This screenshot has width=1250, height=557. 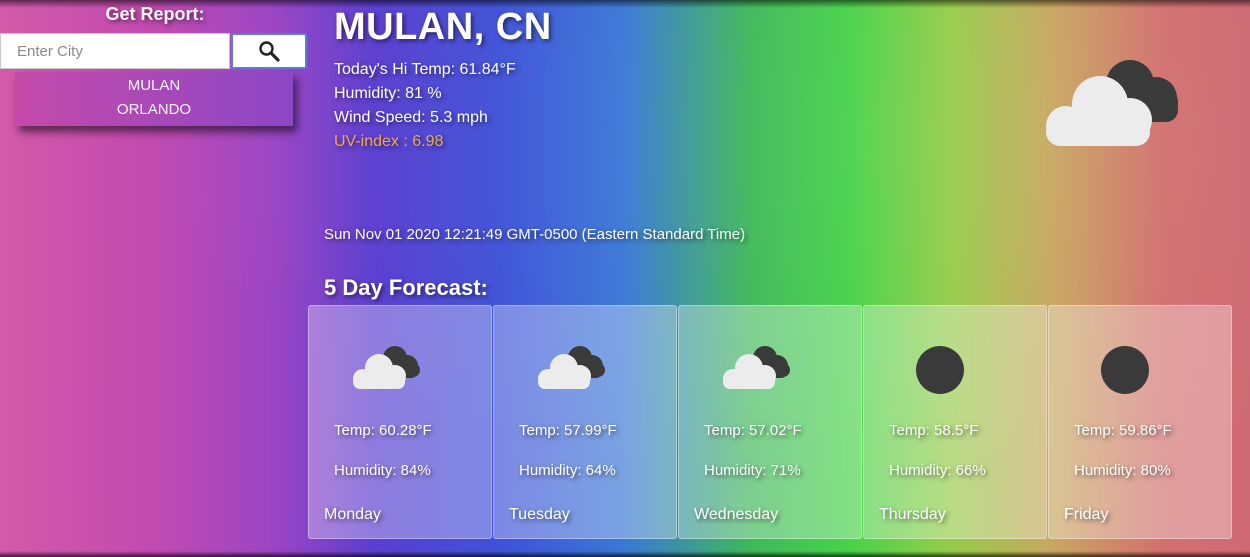 I want to click on forecast-card-wednesday: Temp: 57.02°F Humidity: 71% Wednesday, so click(x=770, y=422).